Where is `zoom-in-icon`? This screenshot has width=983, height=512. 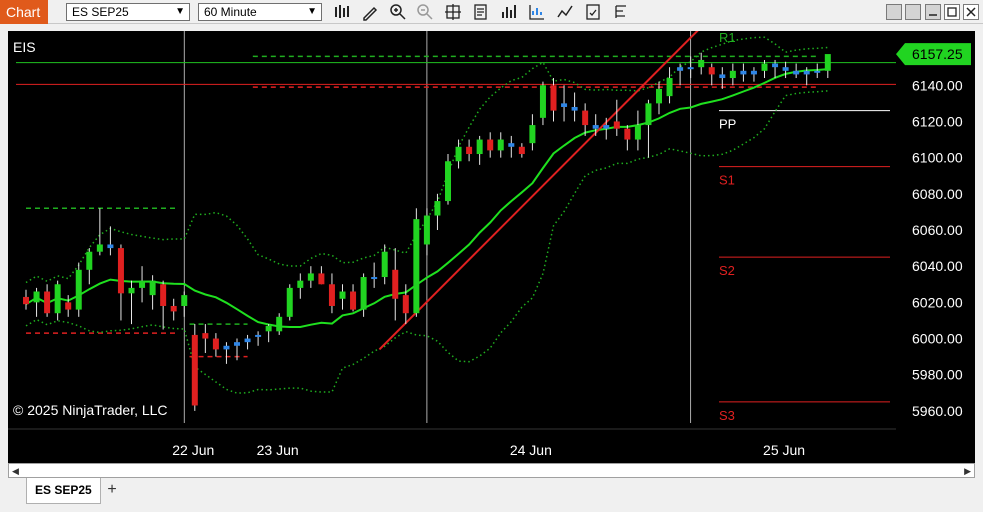
zoom-in-icon is located at coordinates (398, 12).